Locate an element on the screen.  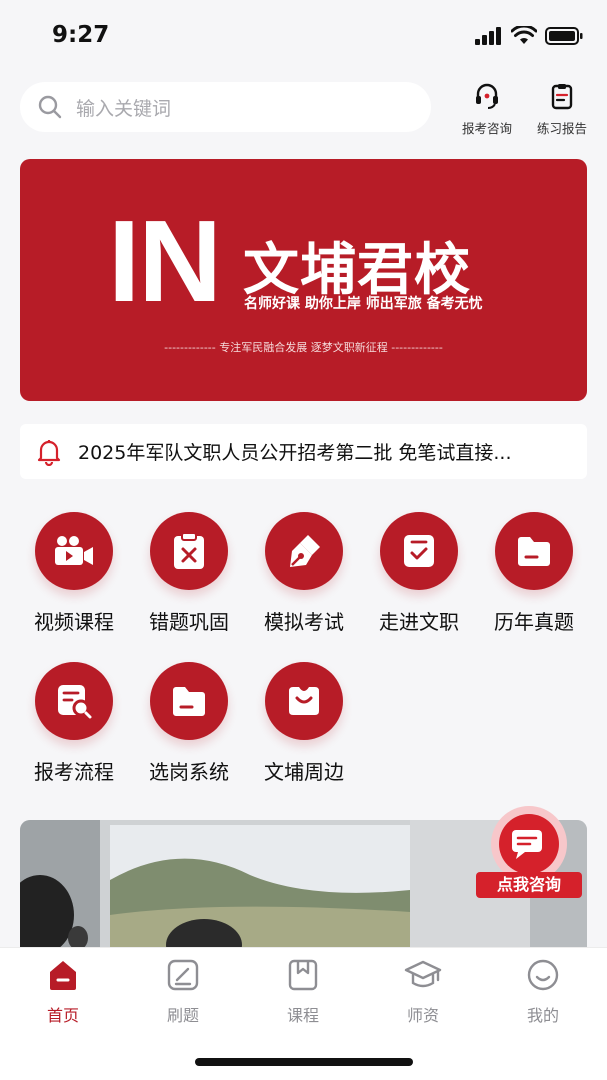
status-icons is located at coordinates (529, 35).